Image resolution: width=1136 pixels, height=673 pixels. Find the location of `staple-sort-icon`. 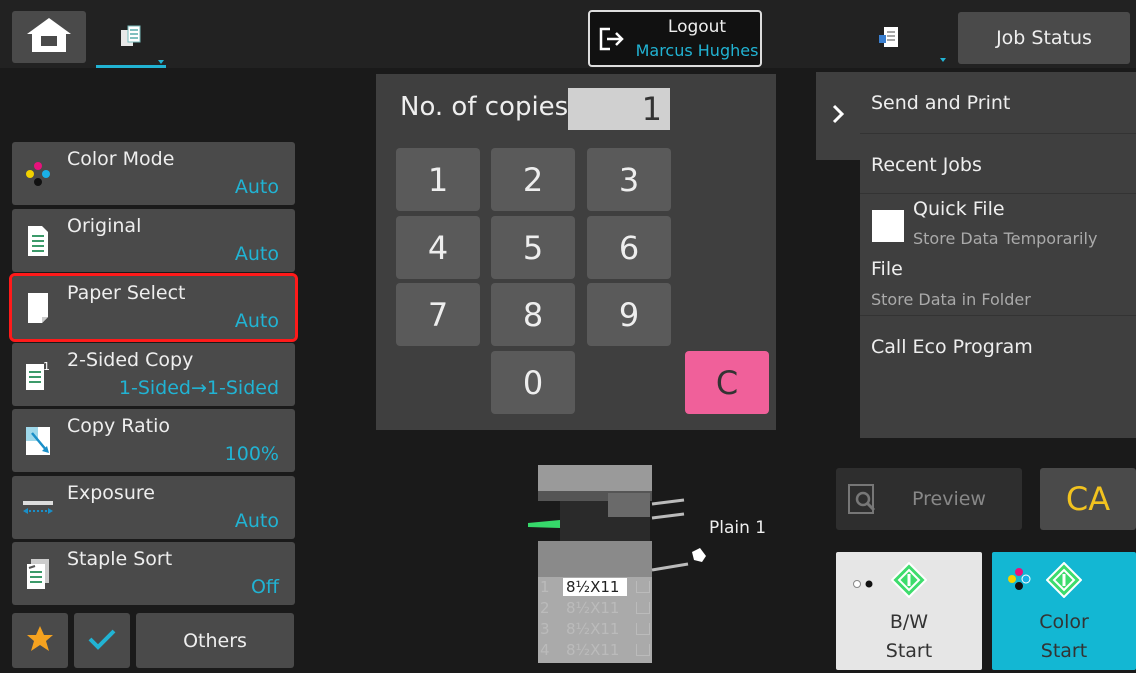

staple-sort-icon is located at coordinates (38, 574).